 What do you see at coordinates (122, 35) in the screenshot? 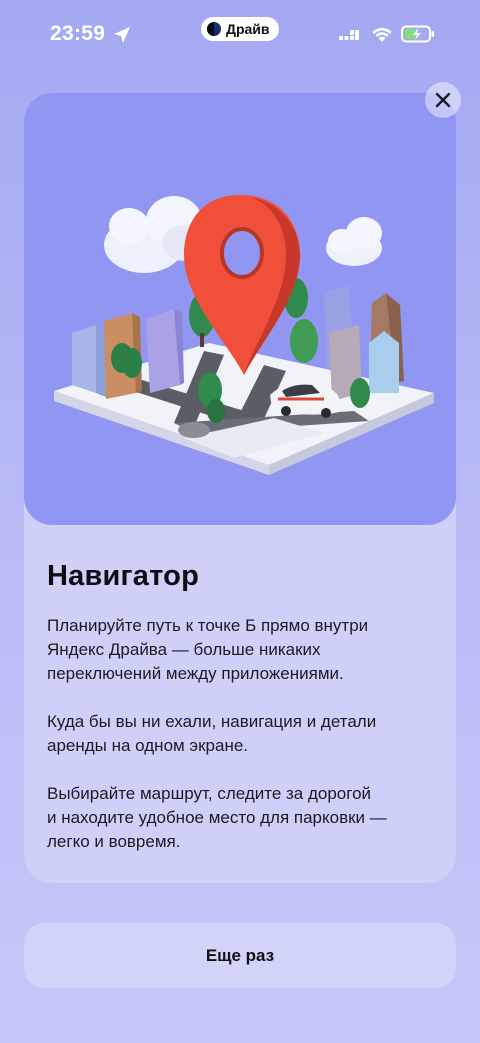
I see `location-arrow-icon` at bounding box center [122, 35].